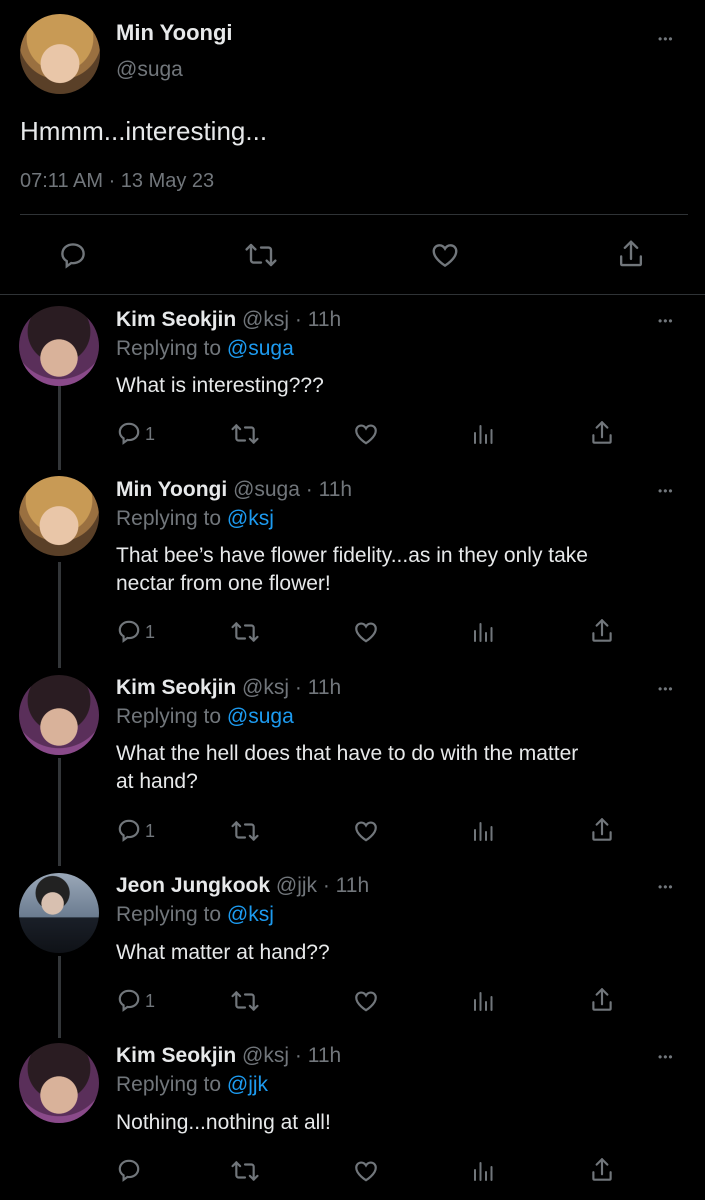 This screenshot has width=705, height=1200. I want to click on tweet-text: Nothing...nothing at all!, so click(223, 1122).